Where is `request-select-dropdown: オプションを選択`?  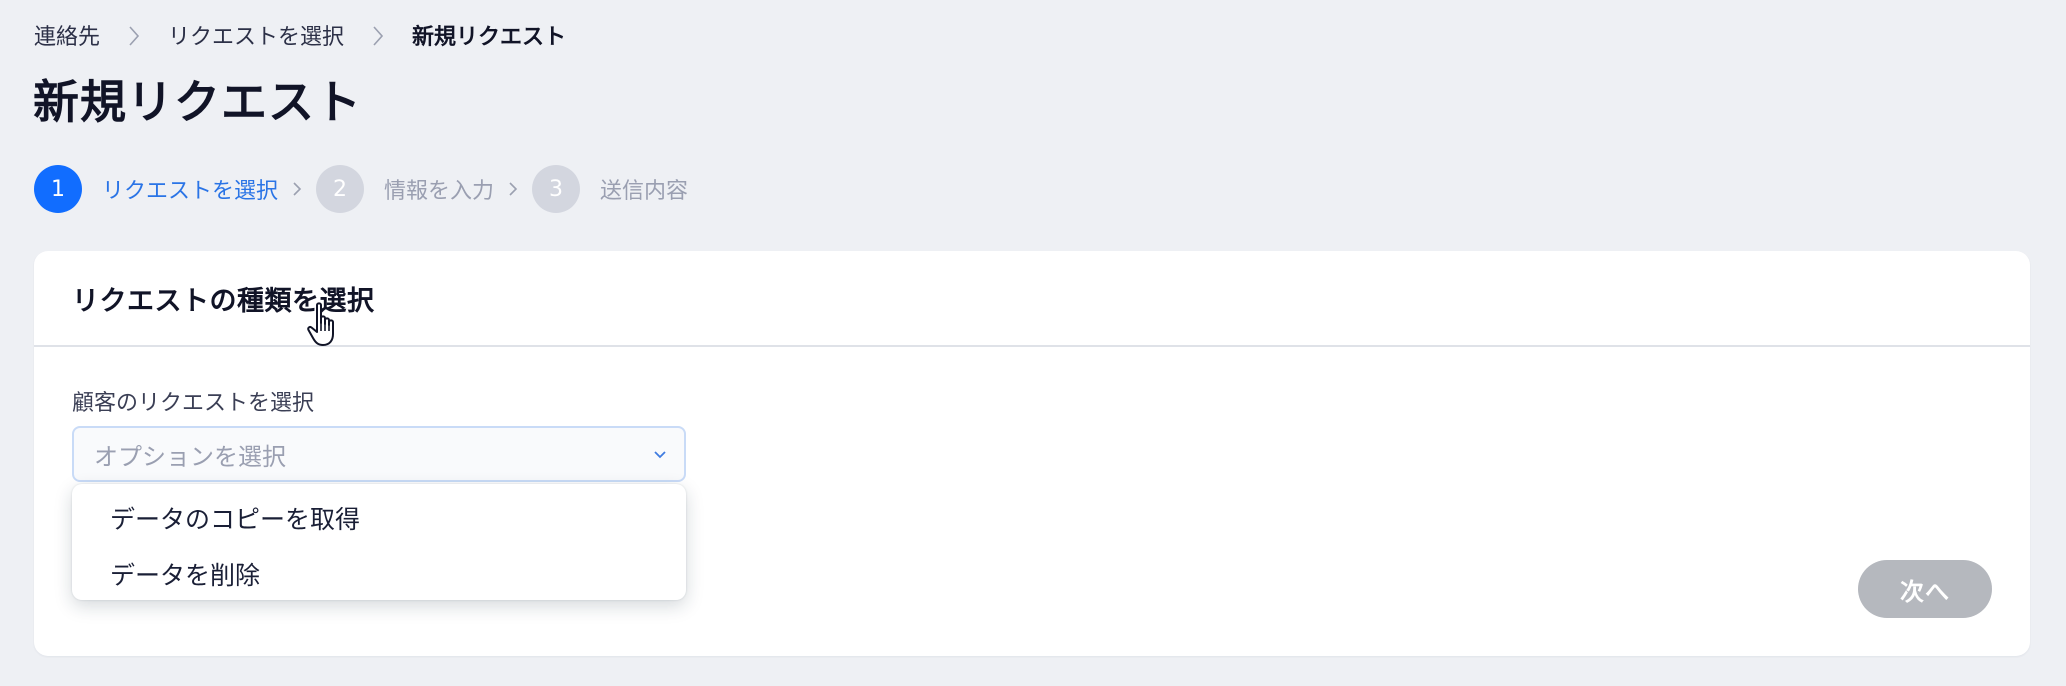
request-select-dropdown: オプションを選択 is located at coordinates (379, 454).